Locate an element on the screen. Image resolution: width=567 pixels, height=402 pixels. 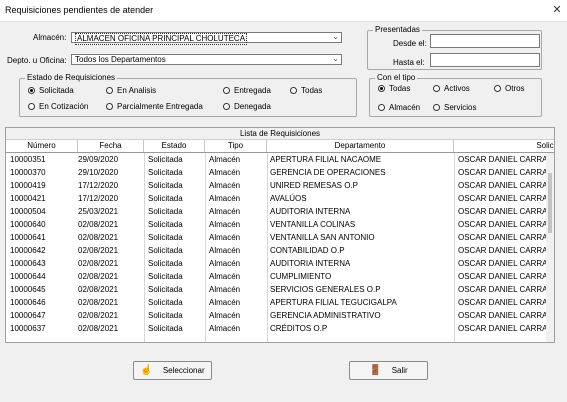
cell-numero: 10000504 is located at coordinates (28, 211).